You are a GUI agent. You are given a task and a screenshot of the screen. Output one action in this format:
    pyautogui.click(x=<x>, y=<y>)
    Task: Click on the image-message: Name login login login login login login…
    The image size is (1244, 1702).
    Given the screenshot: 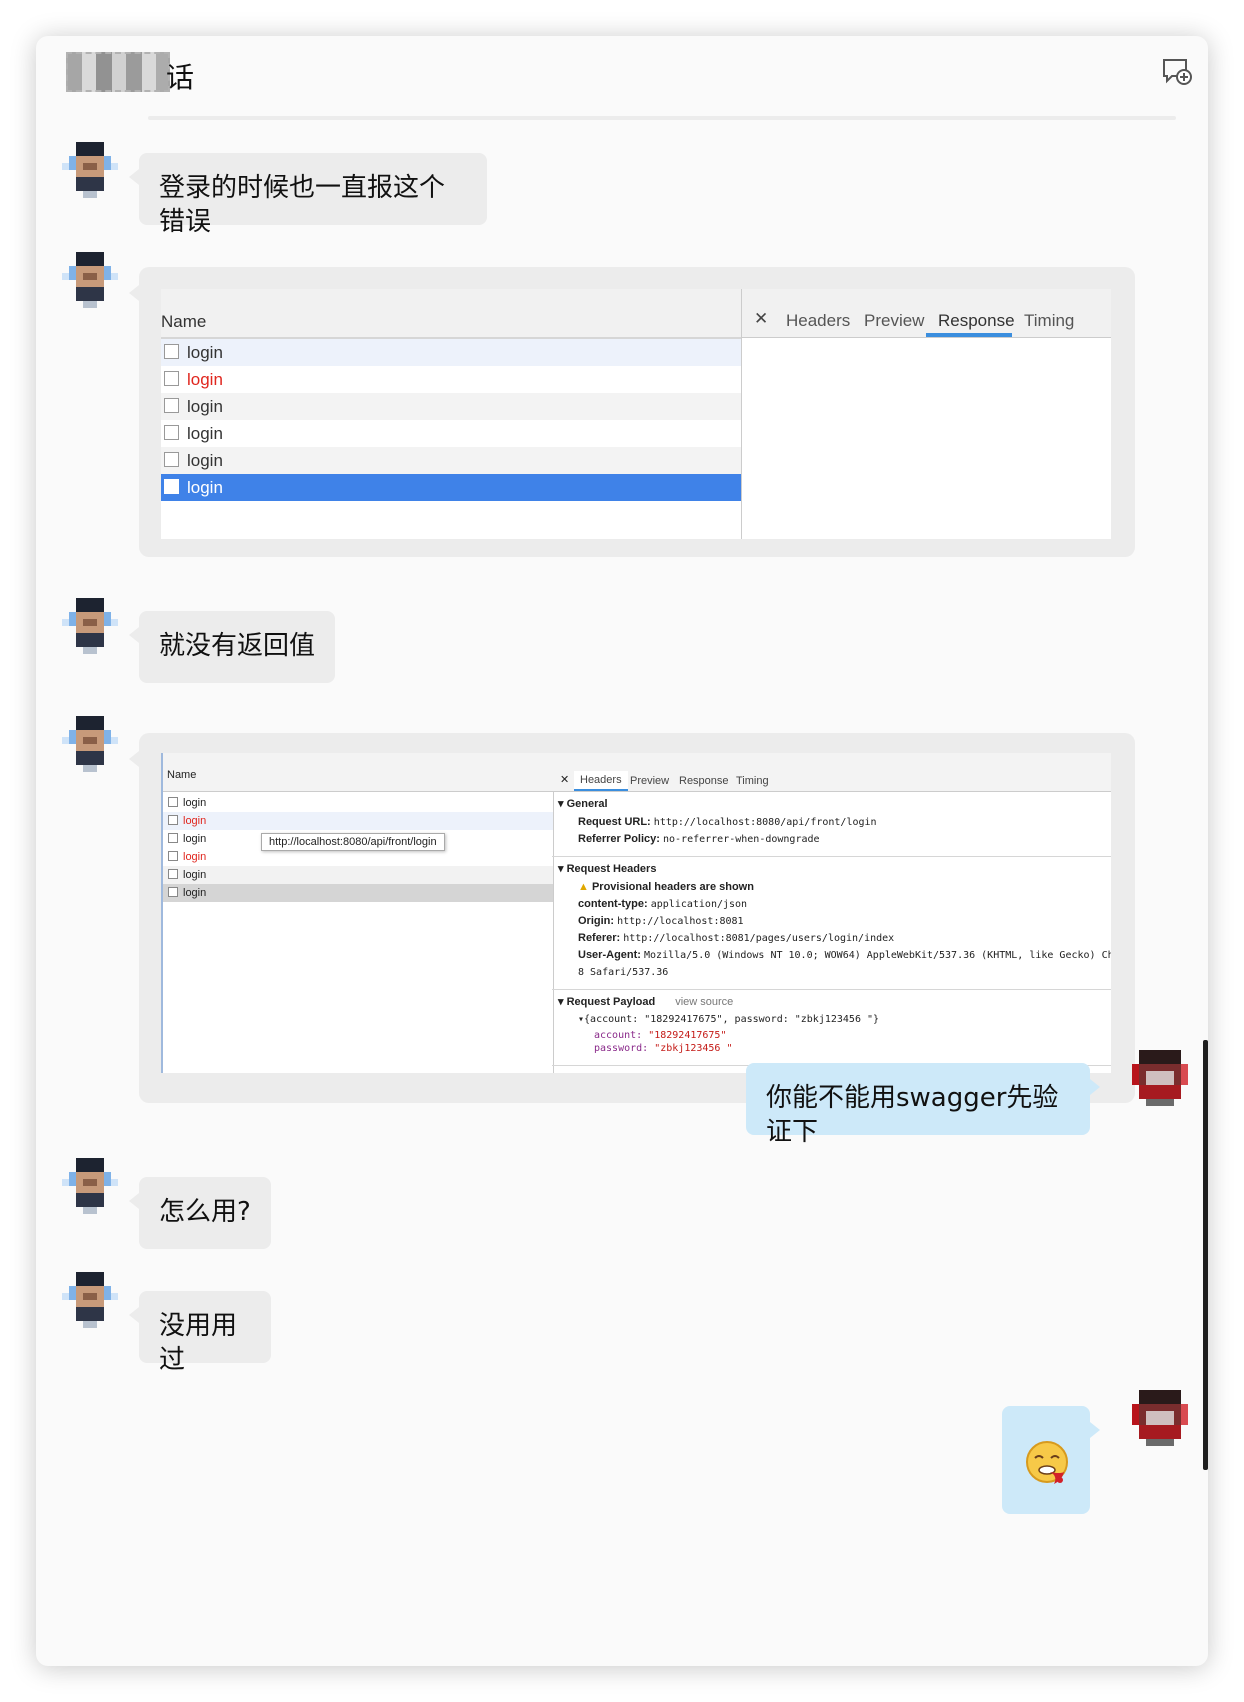 What is the action you would take?
    pyautogui.click(x=632, y=412)
    